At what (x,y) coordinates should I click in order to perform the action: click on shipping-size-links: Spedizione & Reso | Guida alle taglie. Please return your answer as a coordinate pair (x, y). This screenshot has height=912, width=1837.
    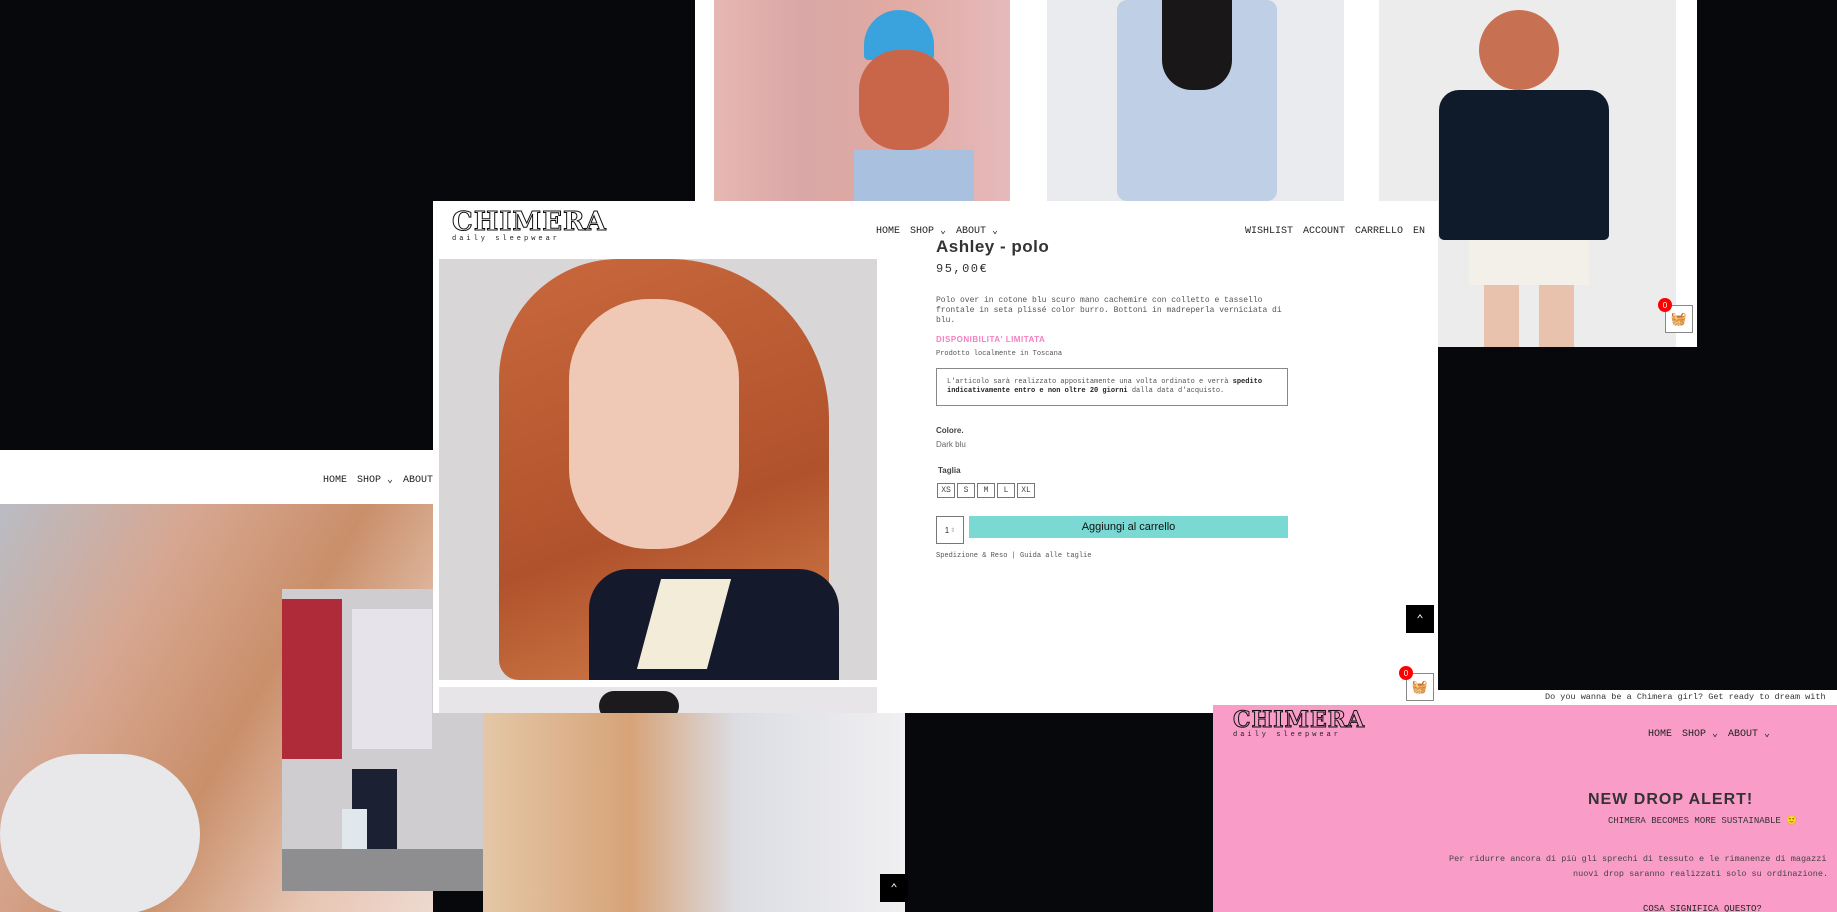
    Looking at the image, I should click on (1112, 556).